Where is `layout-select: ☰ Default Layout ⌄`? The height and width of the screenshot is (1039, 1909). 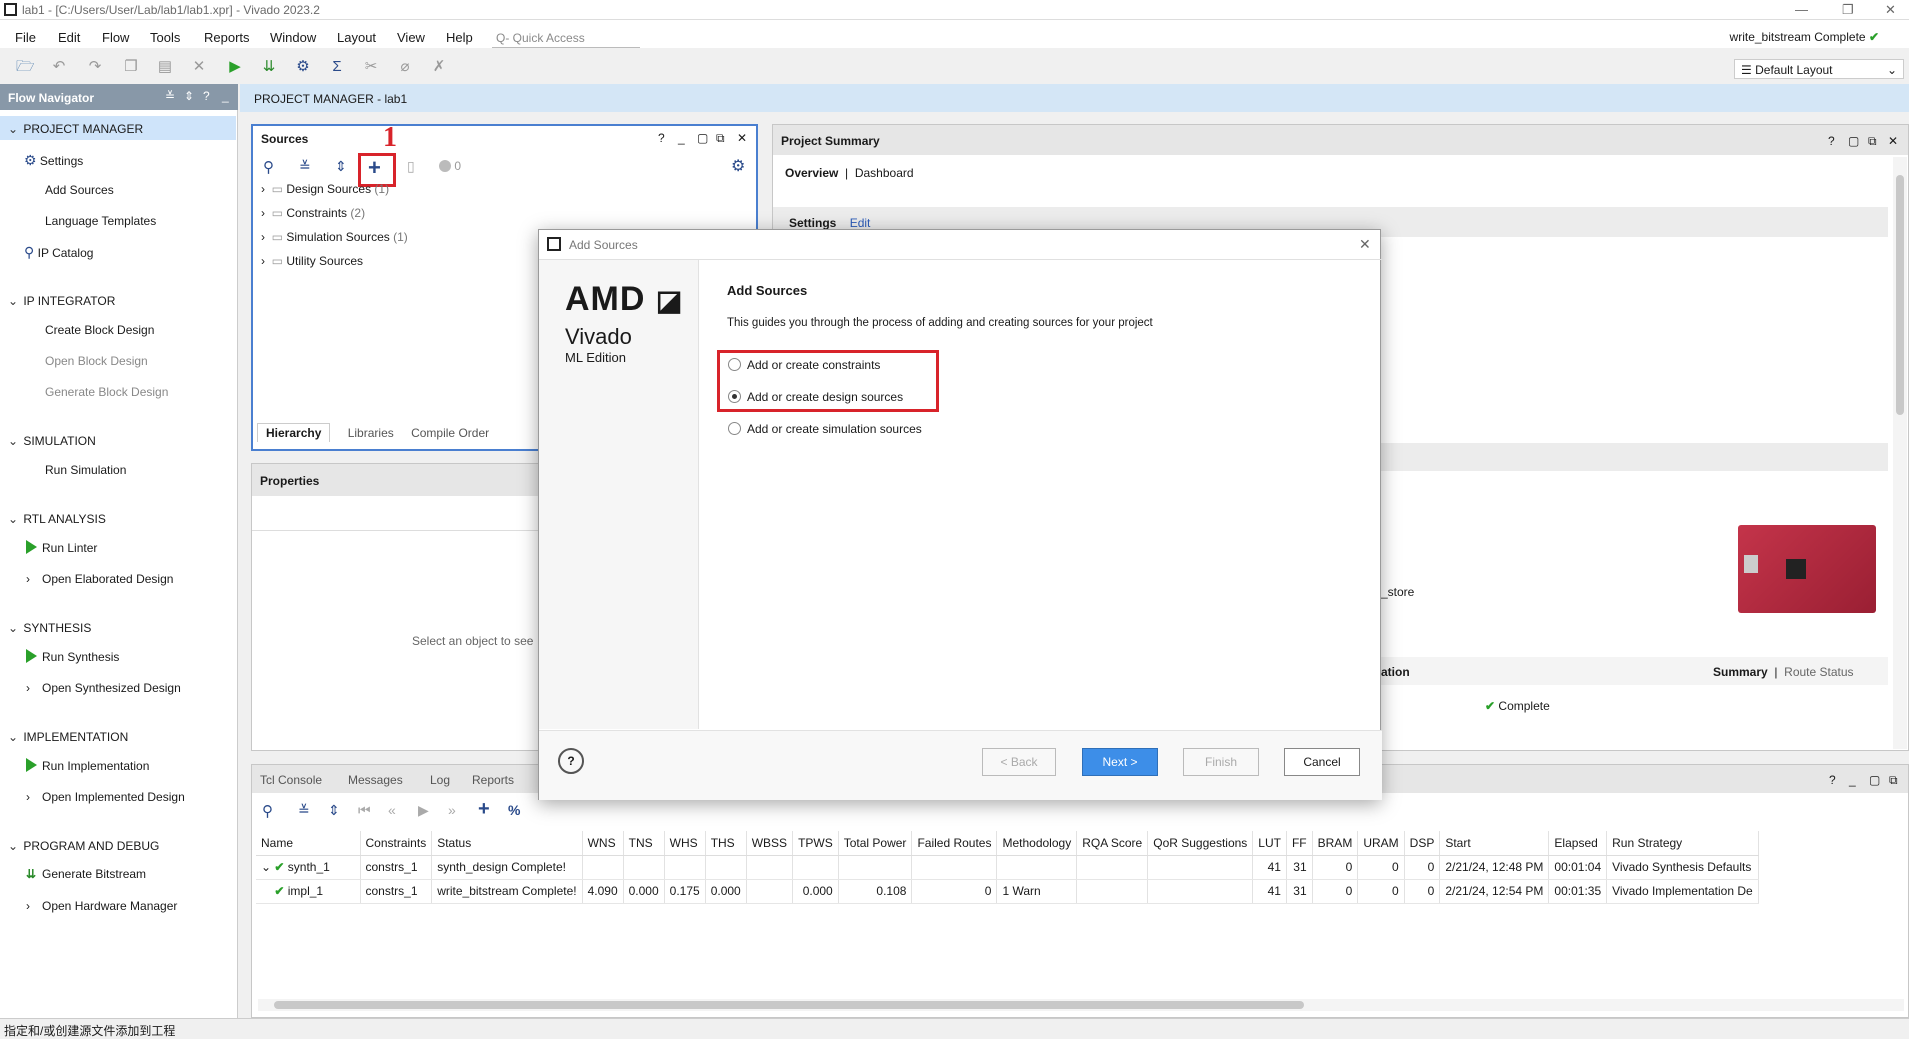
layout-select: ☰ Default Layout ⌄ is located at coordinates (1819, 69).